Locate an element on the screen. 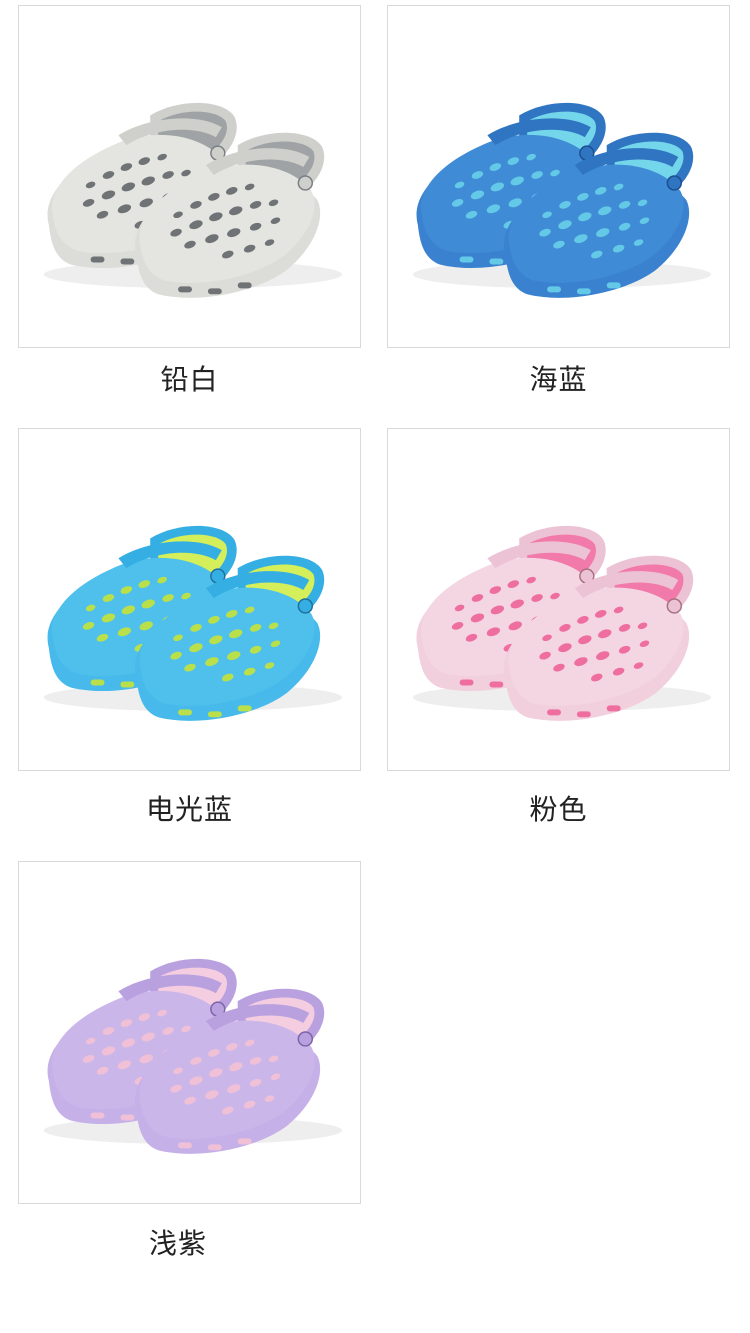 This screenshot has height=1333, width=750. color-label-3: 粉色 is located at coordinates (558, 809).